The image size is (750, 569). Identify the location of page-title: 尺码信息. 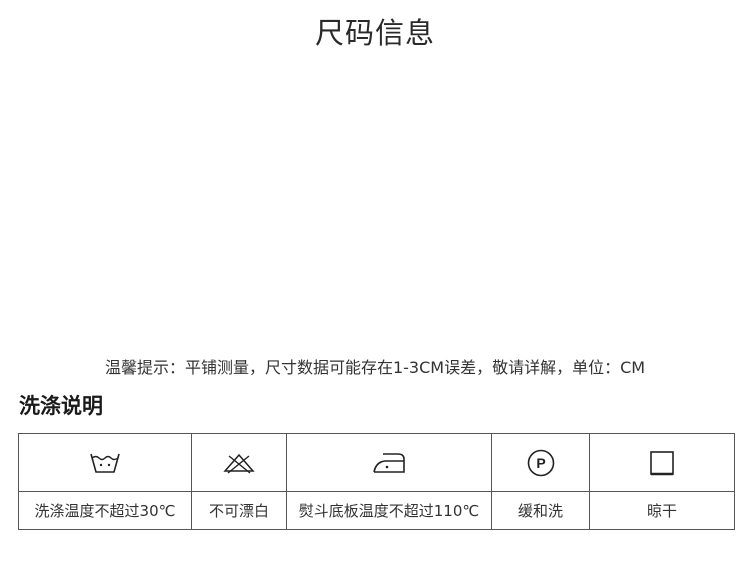
(374, 33).